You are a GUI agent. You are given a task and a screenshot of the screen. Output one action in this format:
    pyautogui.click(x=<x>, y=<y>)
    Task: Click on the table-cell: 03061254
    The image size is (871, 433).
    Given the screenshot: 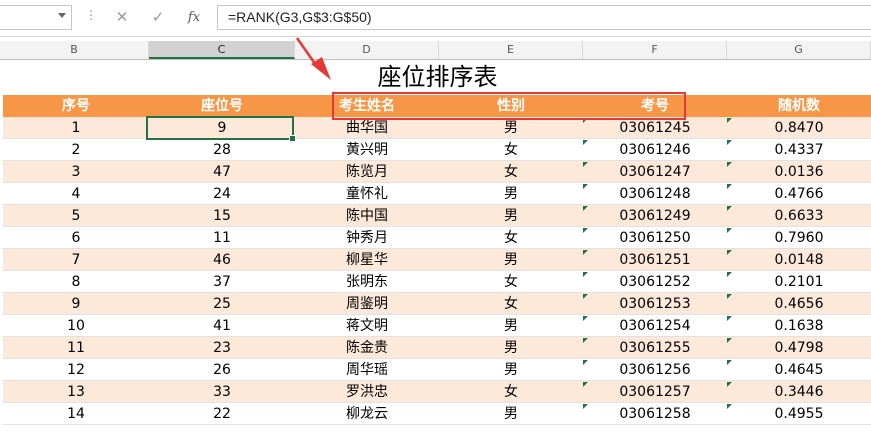 What is the action you would take?
    pyautogui.click(x=655, y=326)
    